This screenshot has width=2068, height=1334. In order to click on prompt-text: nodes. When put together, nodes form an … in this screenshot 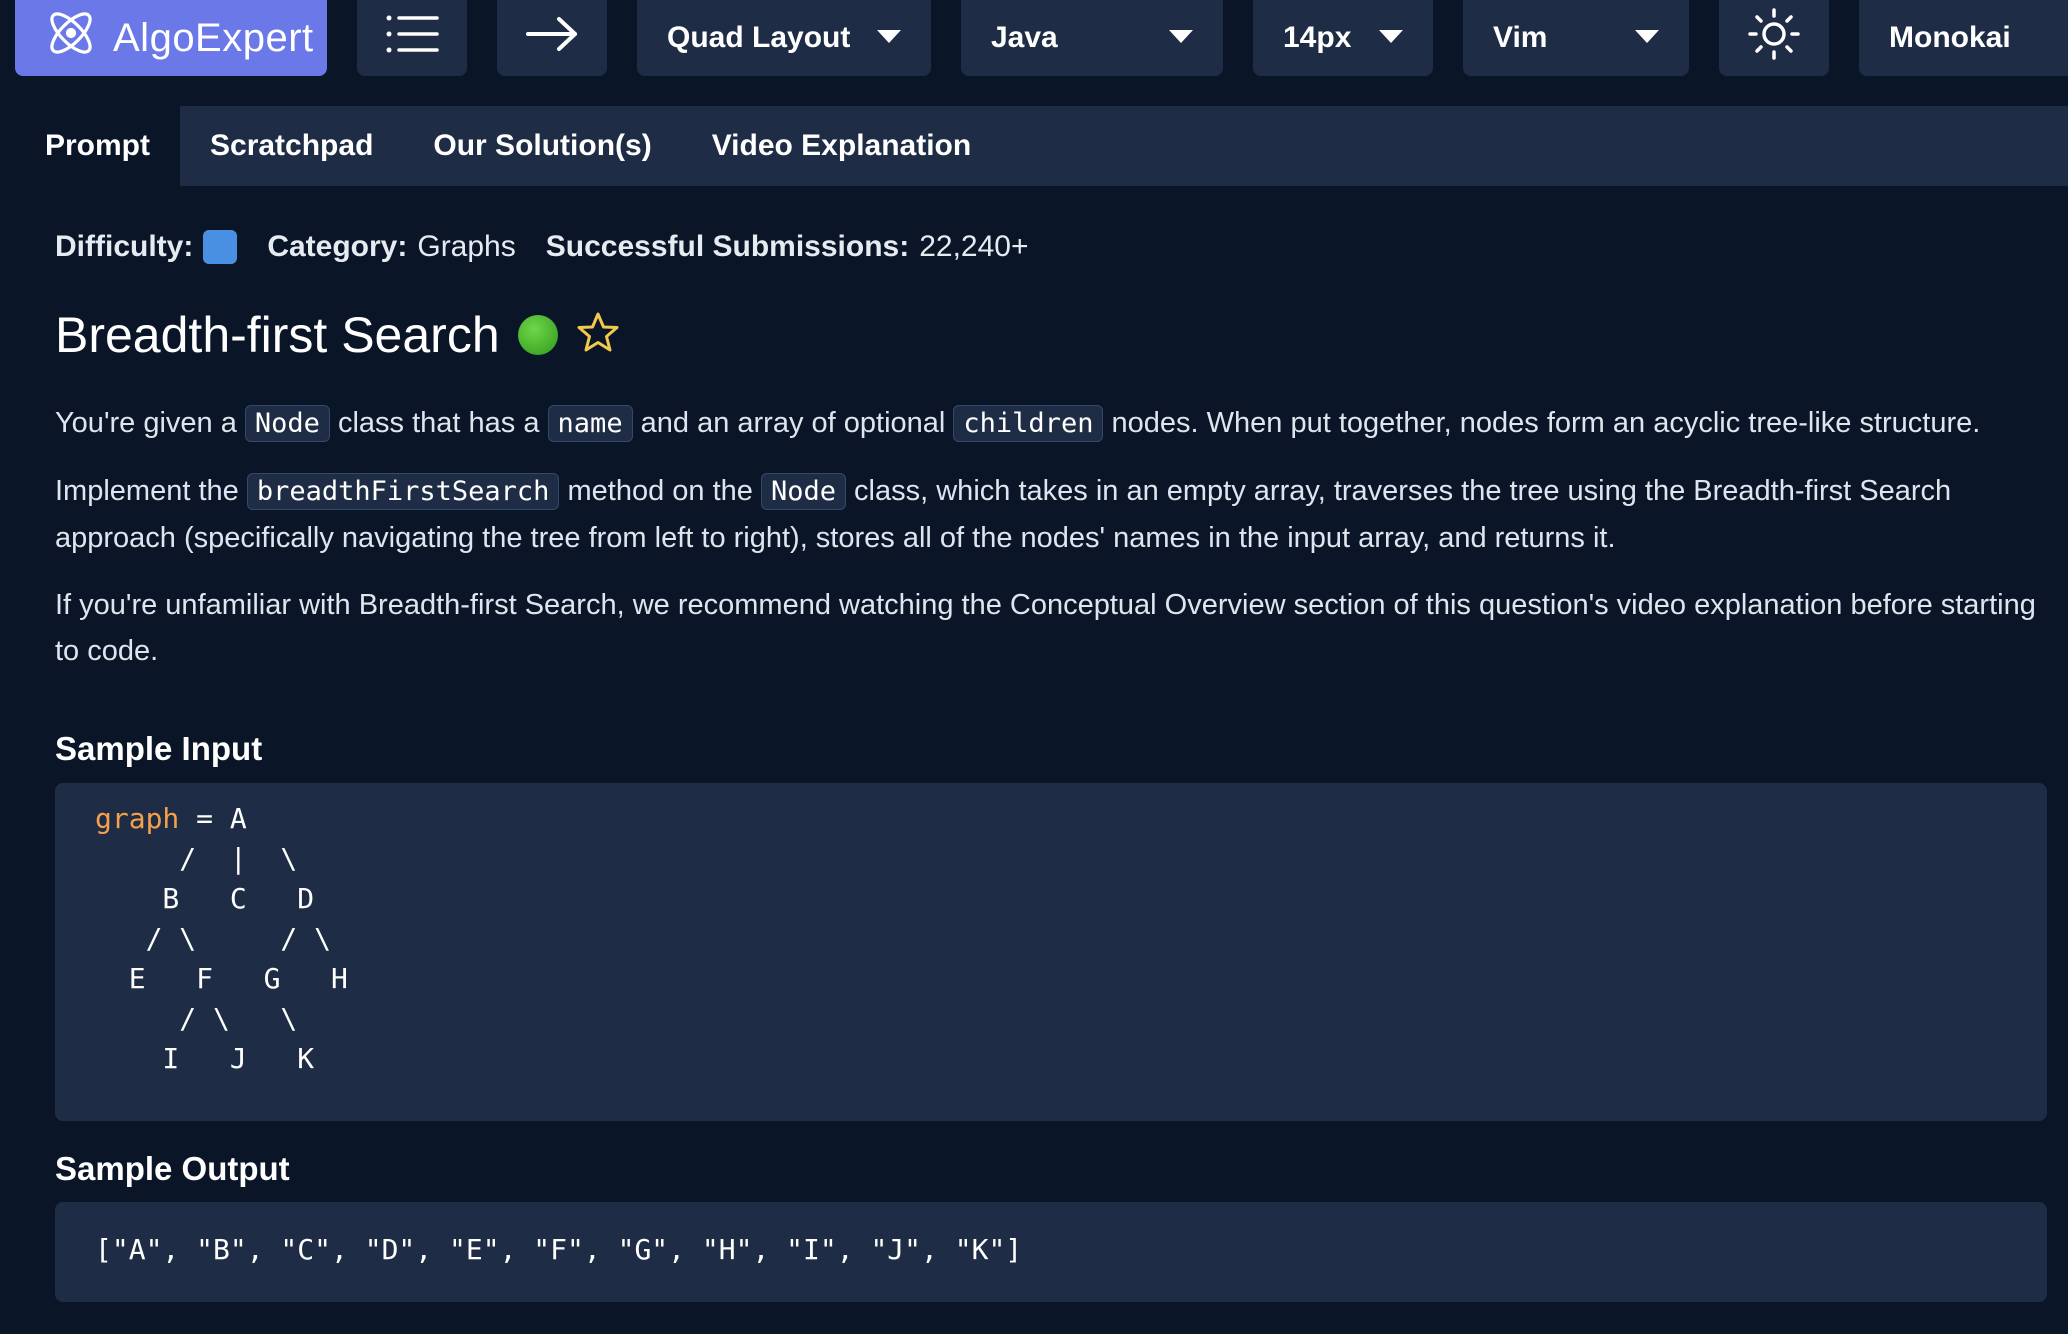, I will do `click(1542, 423)`.